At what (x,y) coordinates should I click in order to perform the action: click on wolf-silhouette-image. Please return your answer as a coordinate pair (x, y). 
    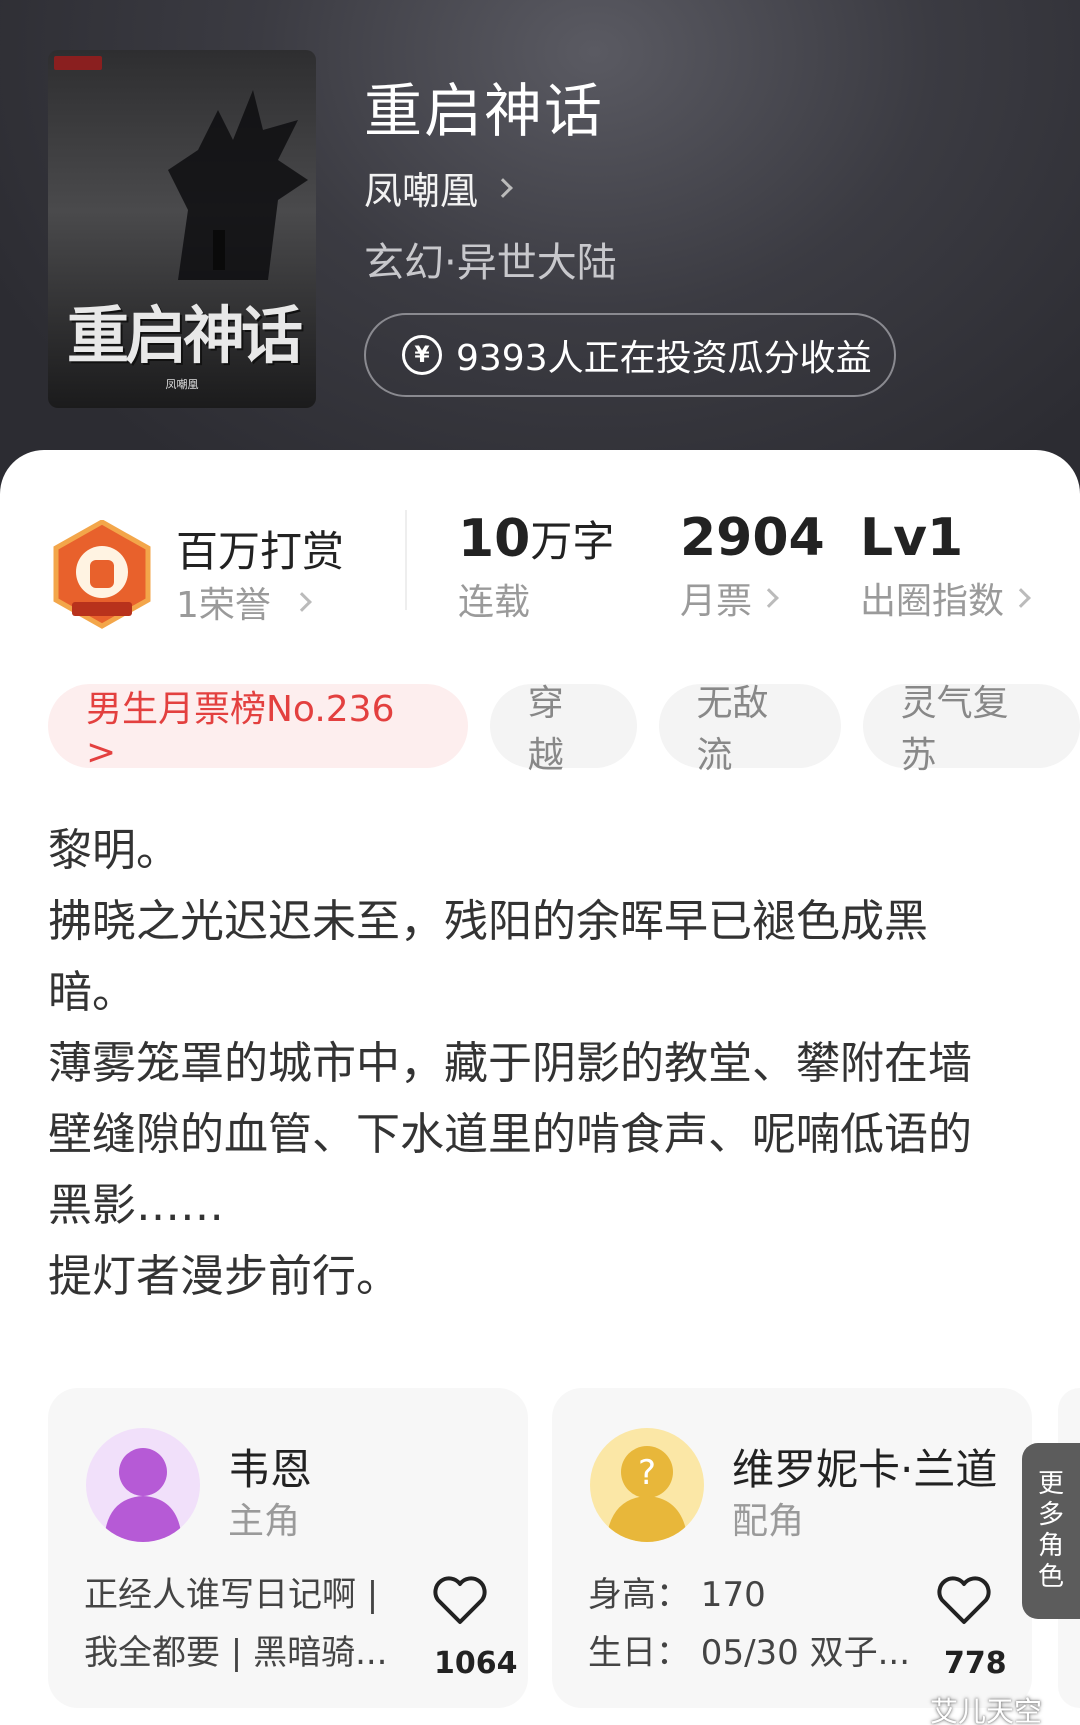
    Looking at the image, I should click on (238, 185).